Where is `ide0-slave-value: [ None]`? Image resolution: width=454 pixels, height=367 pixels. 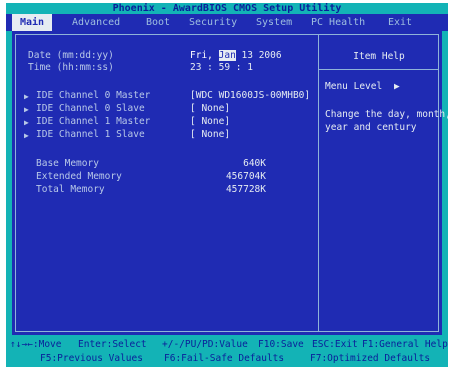 ide0-slave-value: [ None] is located at coordinates (210, 109).